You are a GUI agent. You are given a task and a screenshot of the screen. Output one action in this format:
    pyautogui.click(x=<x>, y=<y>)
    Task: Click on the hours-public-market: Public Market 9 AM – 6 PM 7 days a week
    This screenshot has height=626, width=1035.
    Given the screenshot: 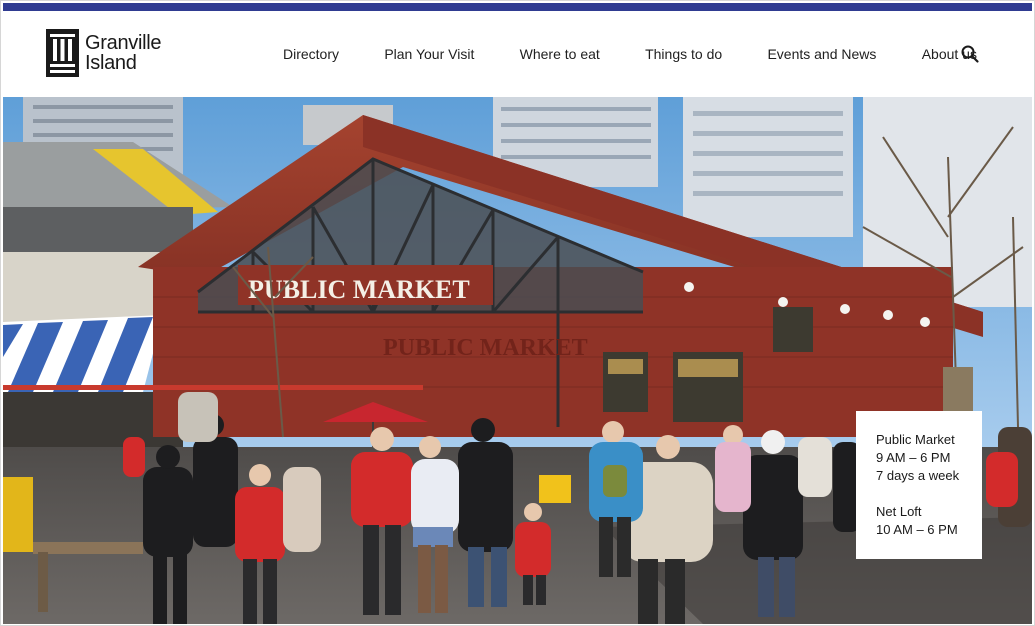 What is the action you would take?
    pyautogui.click(x=922, y=458)
    